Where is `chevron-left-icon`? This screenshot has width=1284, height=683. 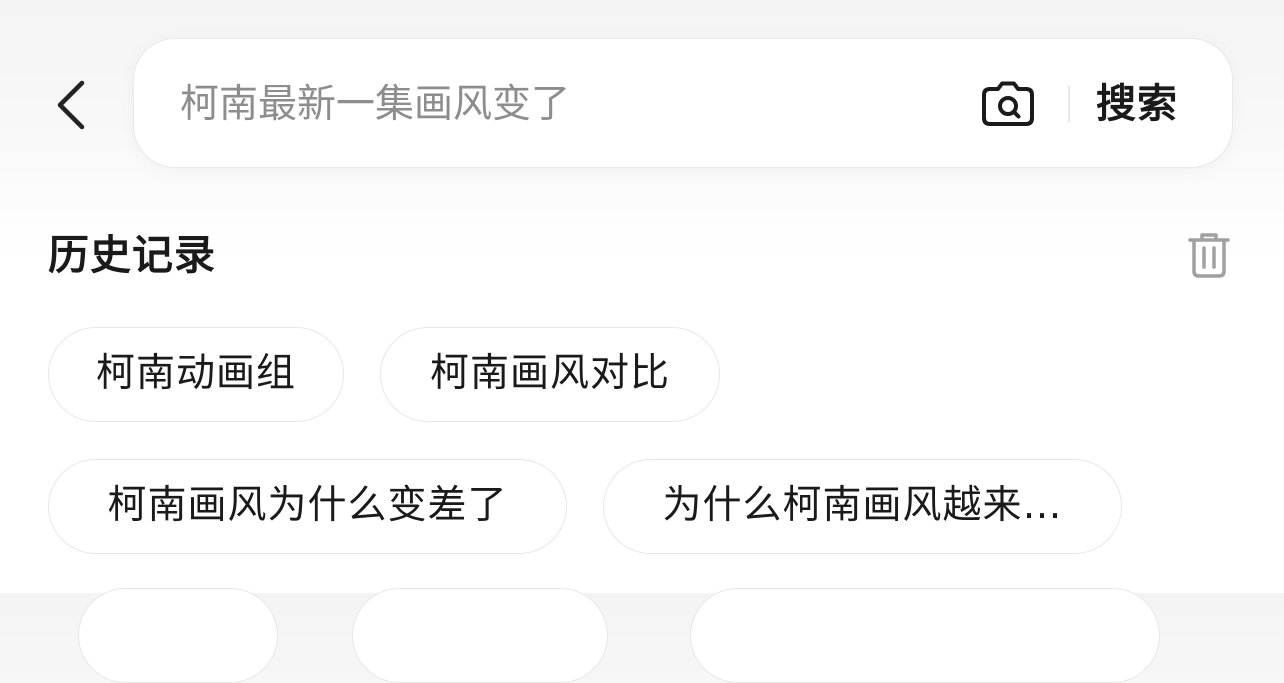 chevron-left-icon is located at coordinates (71, 105).